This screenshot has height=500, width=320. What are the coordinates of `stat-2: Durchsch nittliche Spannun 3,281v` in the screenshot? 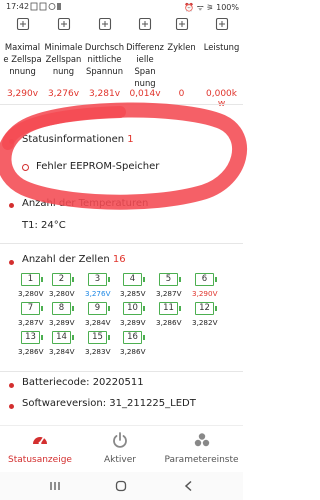 It's located at (104, 58).